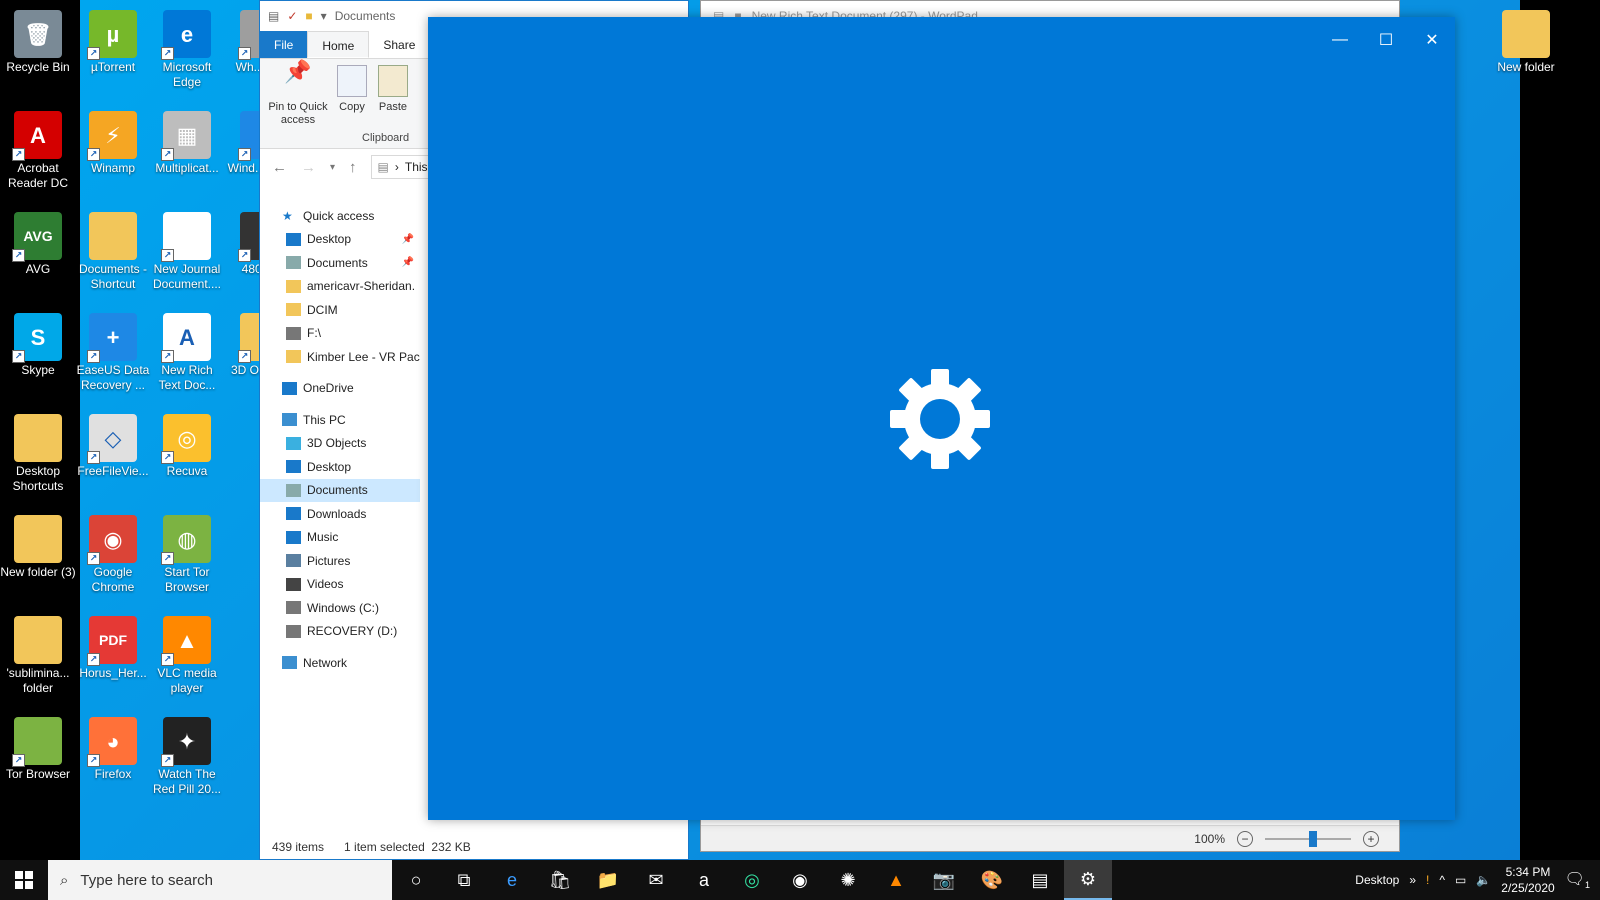  What do you see at coordinates (340, 444) in the screenshot?
I see `nav-item-3d-objects: 3D Objects` at bounding box center [340, 444].